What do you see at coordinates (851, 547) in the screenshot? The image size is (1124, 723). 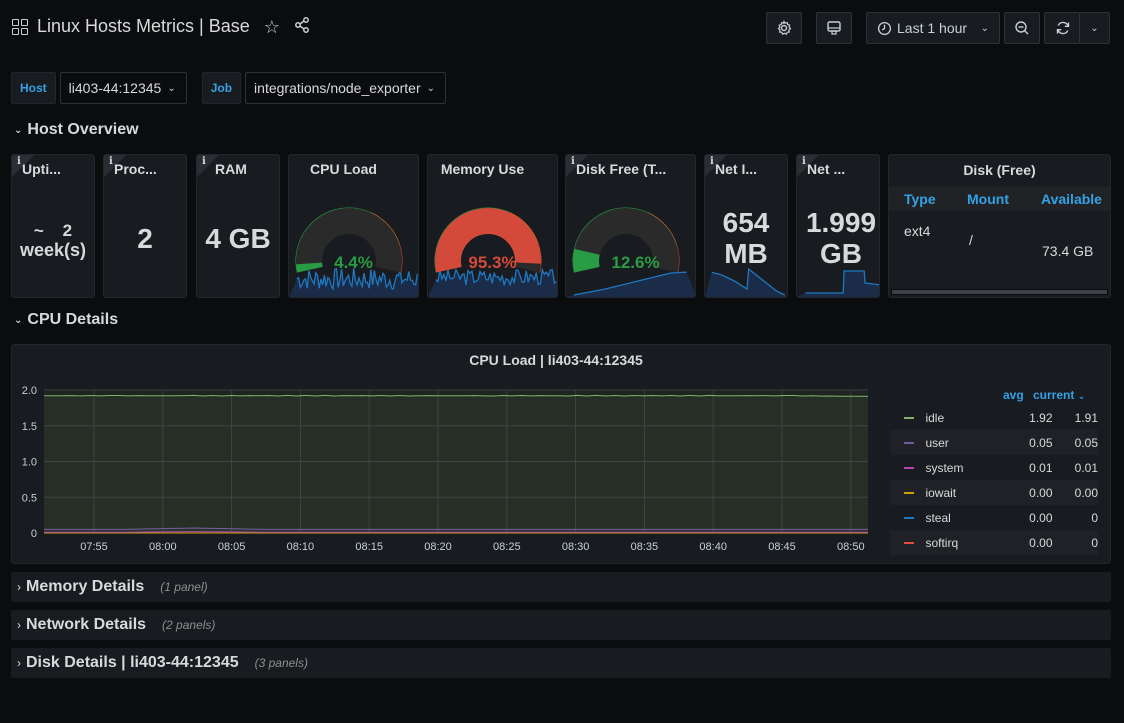 I see `x-tick-label: 08:50` at bounding box center [851, 547].